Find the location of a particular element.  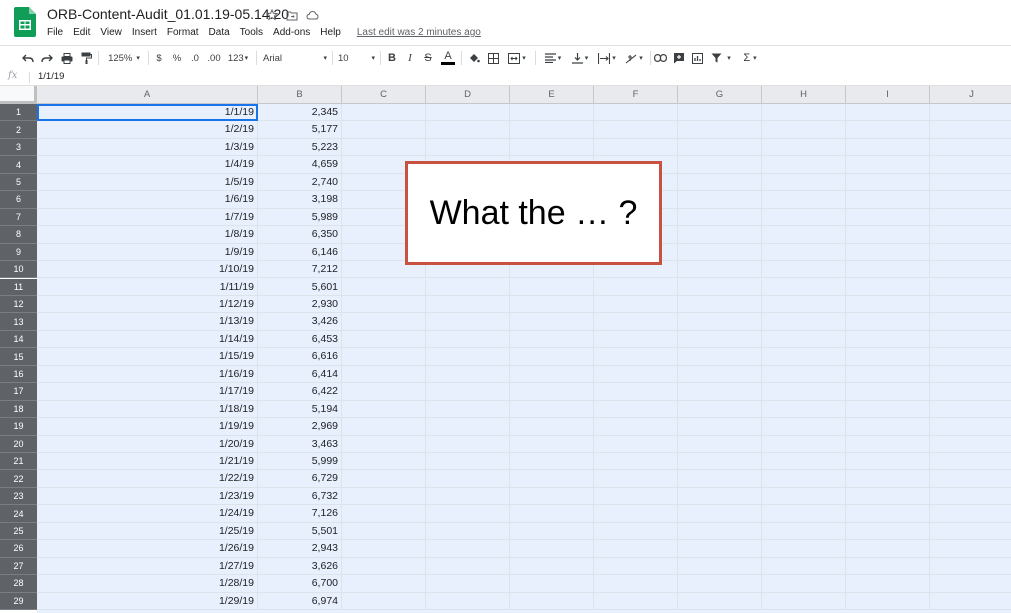

cell-b: 2,943 is located at coordinates (300, 549).